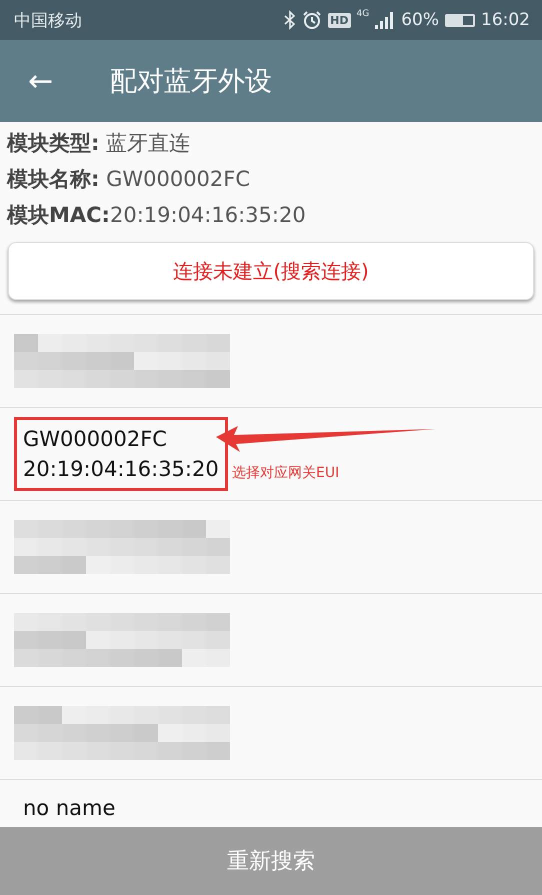 This screenshot has height=895, width=542. What do you see at coordinates (69, 808) in the screenshot?
I see `device-item: no name` at bounding box center [69, 808].